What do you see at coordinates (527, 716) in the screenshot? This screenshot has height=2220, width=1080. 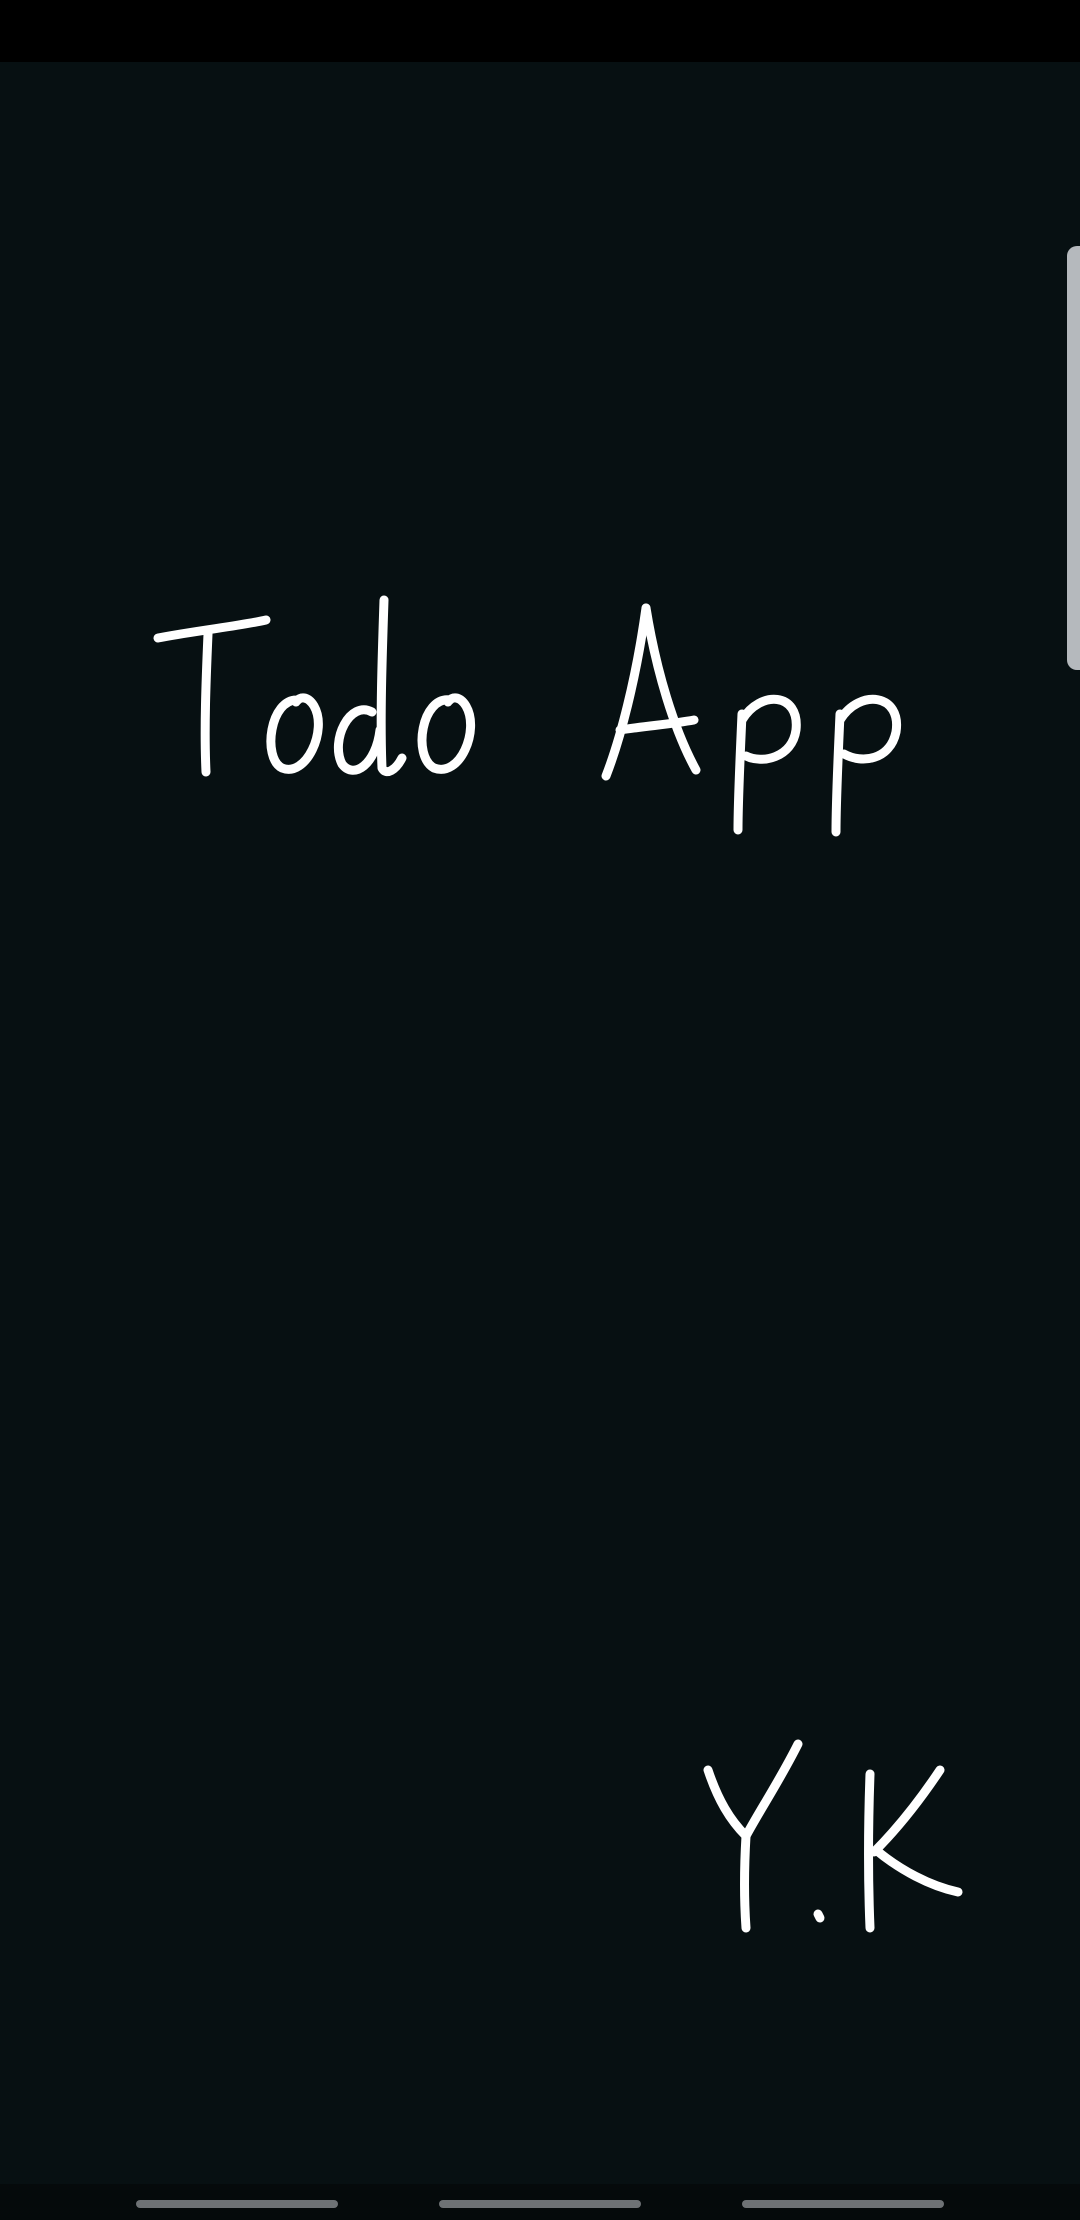 I see `app-title-handwriting` at bounding box center [527, 716].